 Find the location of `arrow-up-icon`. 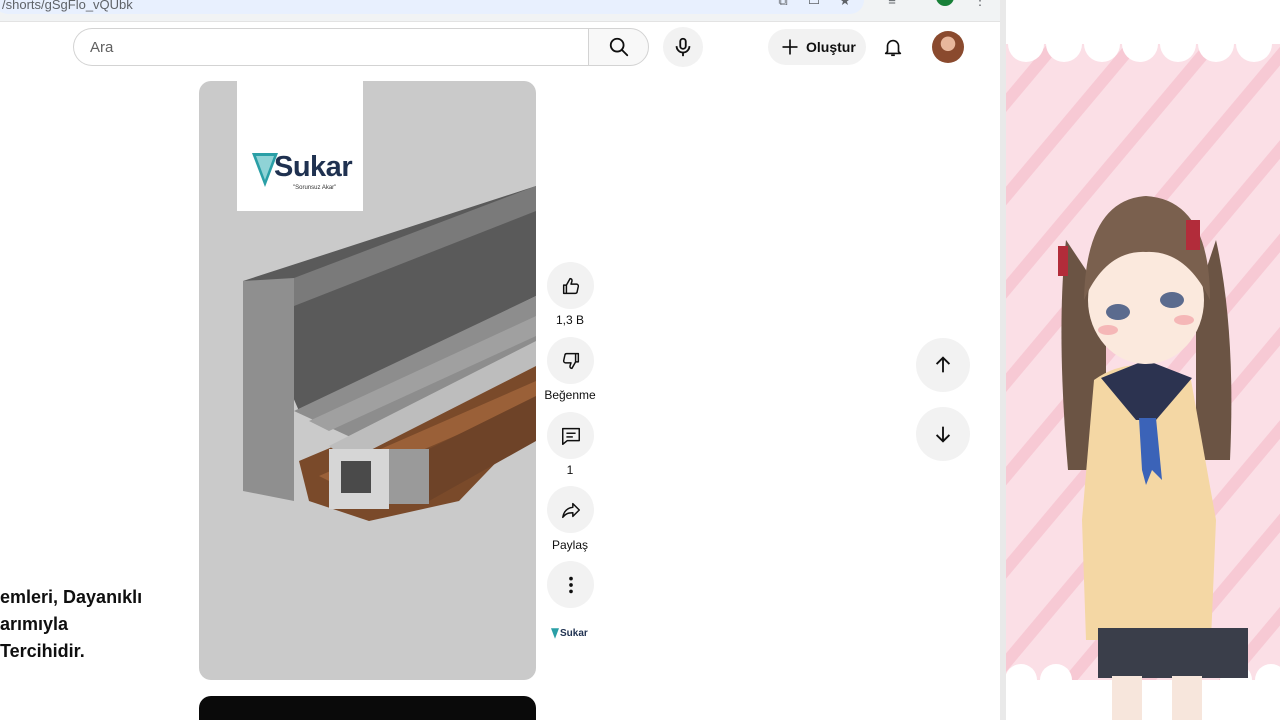

arrow-up-icon is located at coordinates (943, 364).